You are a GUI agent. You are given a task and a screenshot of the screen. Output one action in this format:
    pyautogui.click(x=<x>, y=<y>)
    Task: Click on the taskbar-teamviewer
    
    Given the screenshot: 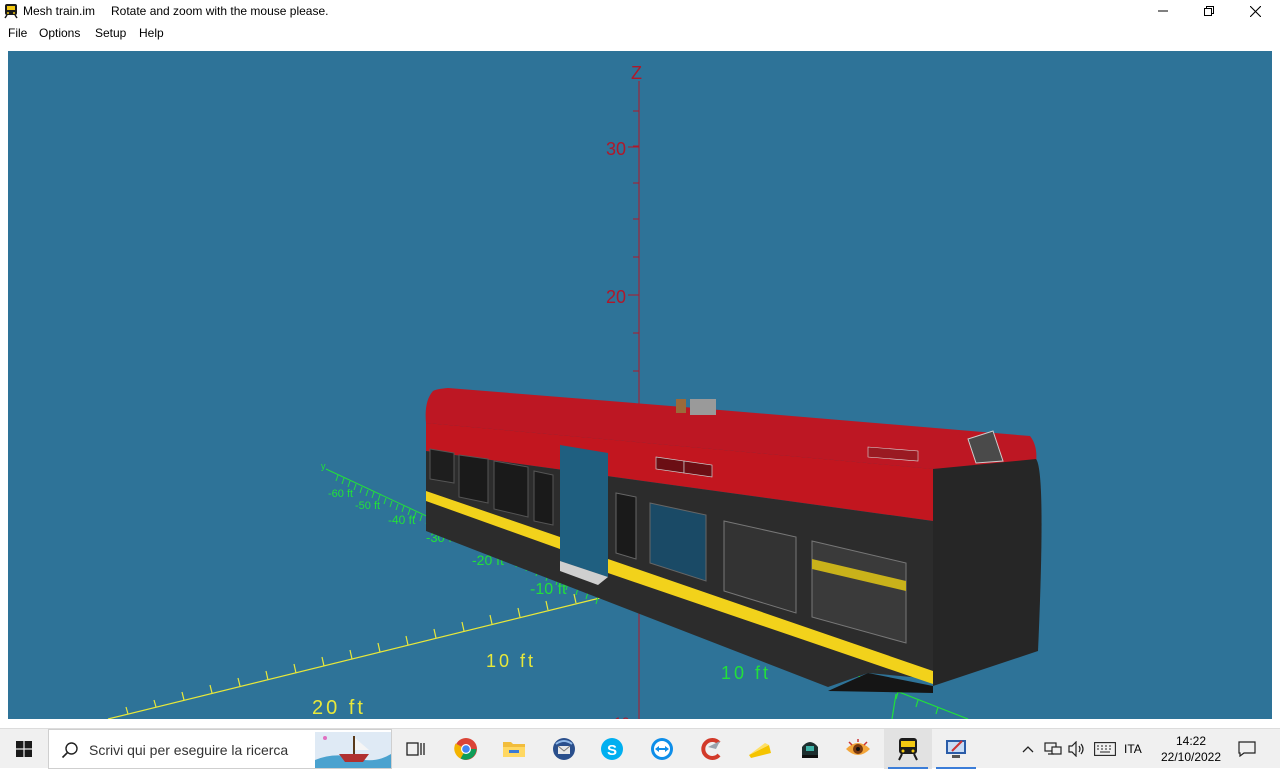 What is the action you would take?
    pyautogui.click(x=662, y=749)
    